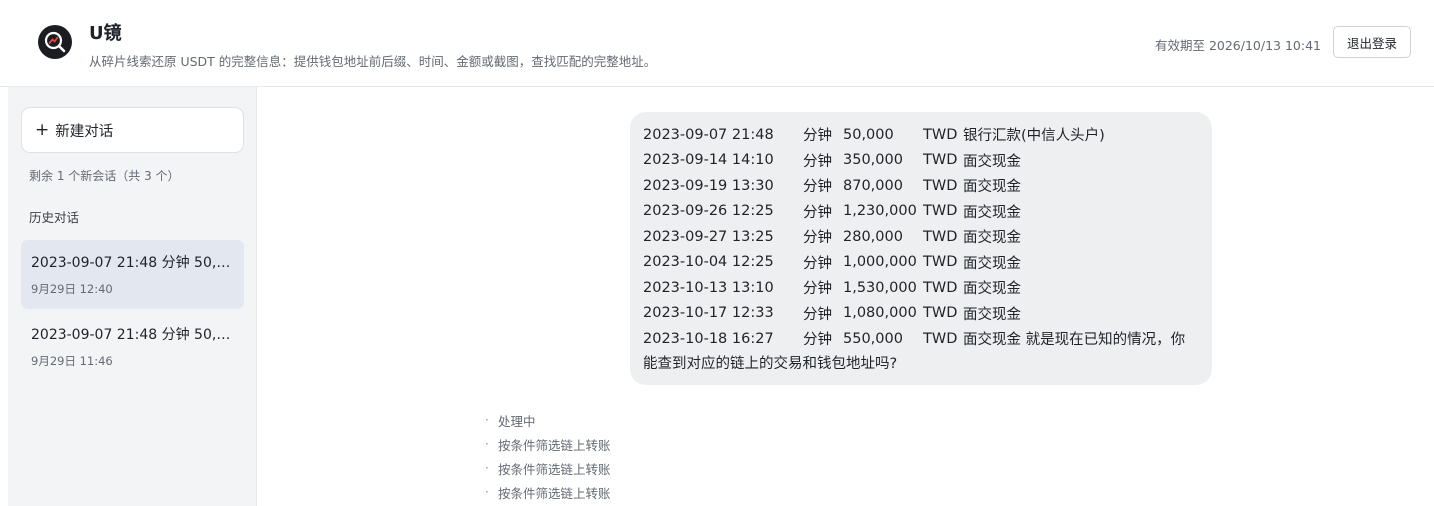 Image resolution: width=1434 pixels, height=506 pixels. Describe the element at coordinates (920, 314) in the screenshot. I see `transaction-line: 2023-10-17 12:33 分钟 1,080,000 TWD 面交现金` at that location.